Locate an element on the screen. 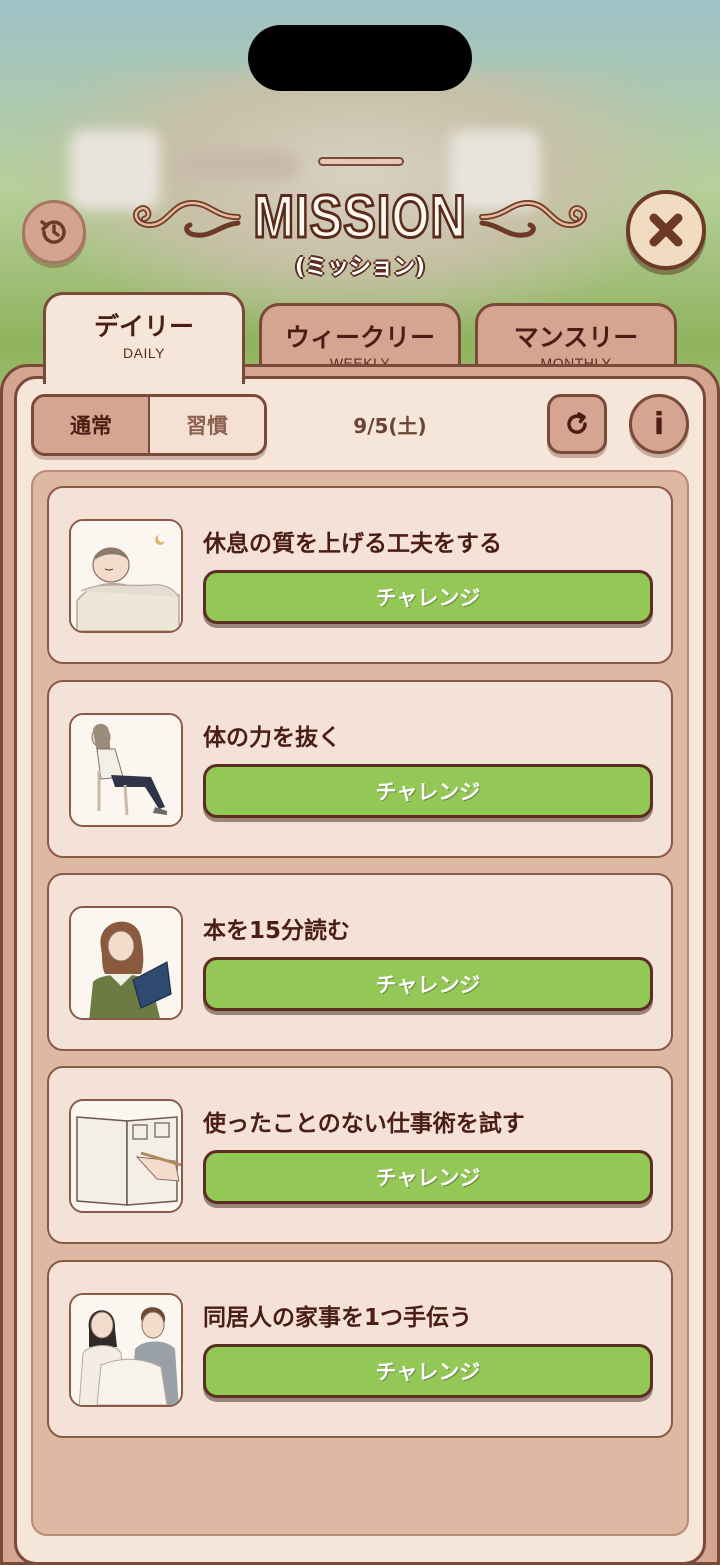 The image size is (720, 1565). page-title: MISSION is located at coordinates (359, 217).